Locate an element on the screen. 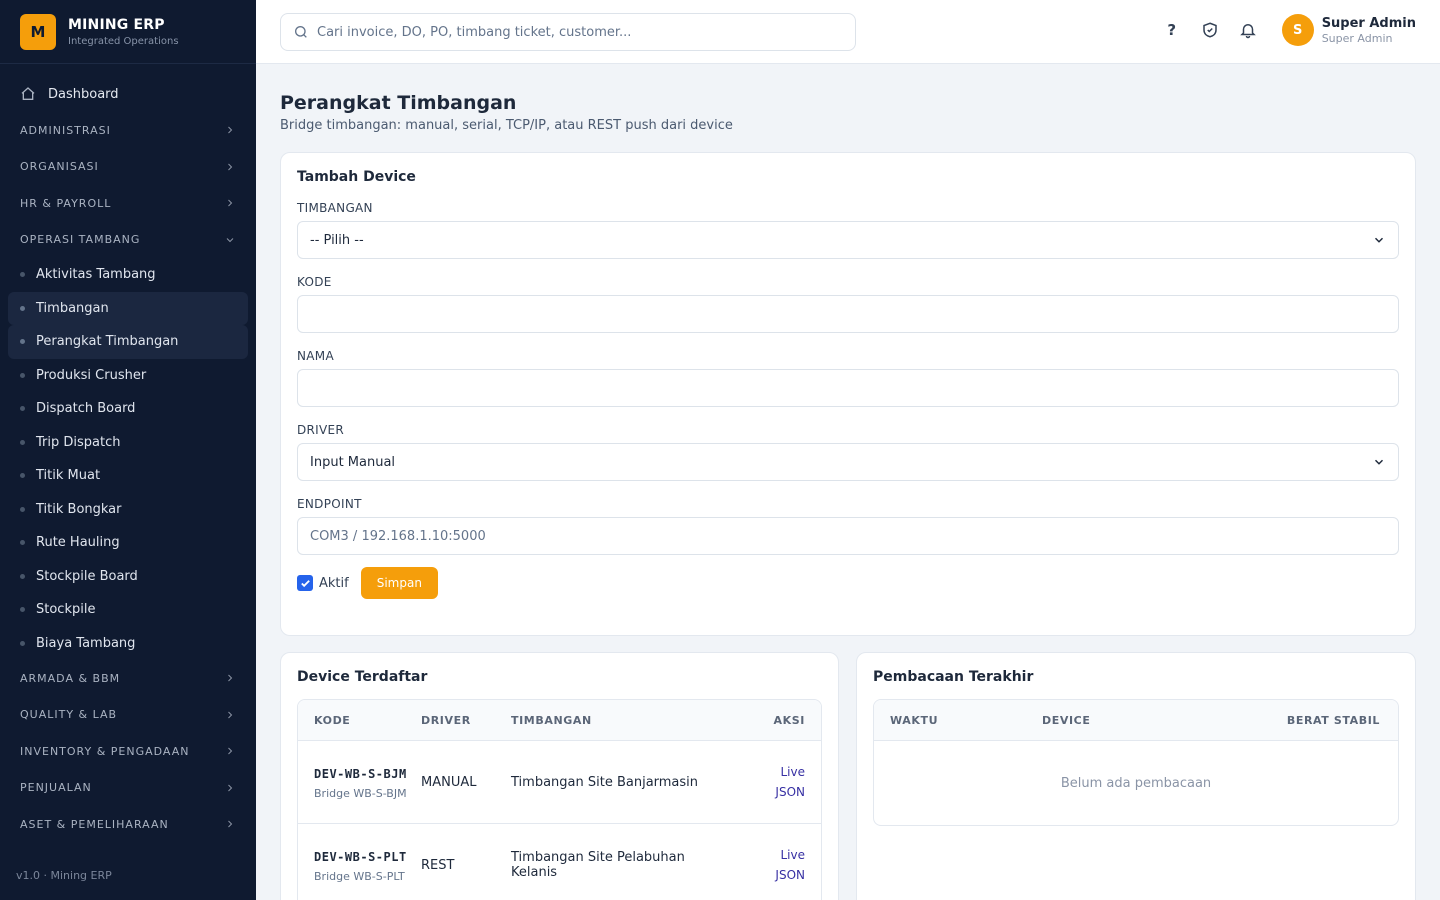  sidebar-group-label: ADMINISTRASI is located at coordinates (65, 130).